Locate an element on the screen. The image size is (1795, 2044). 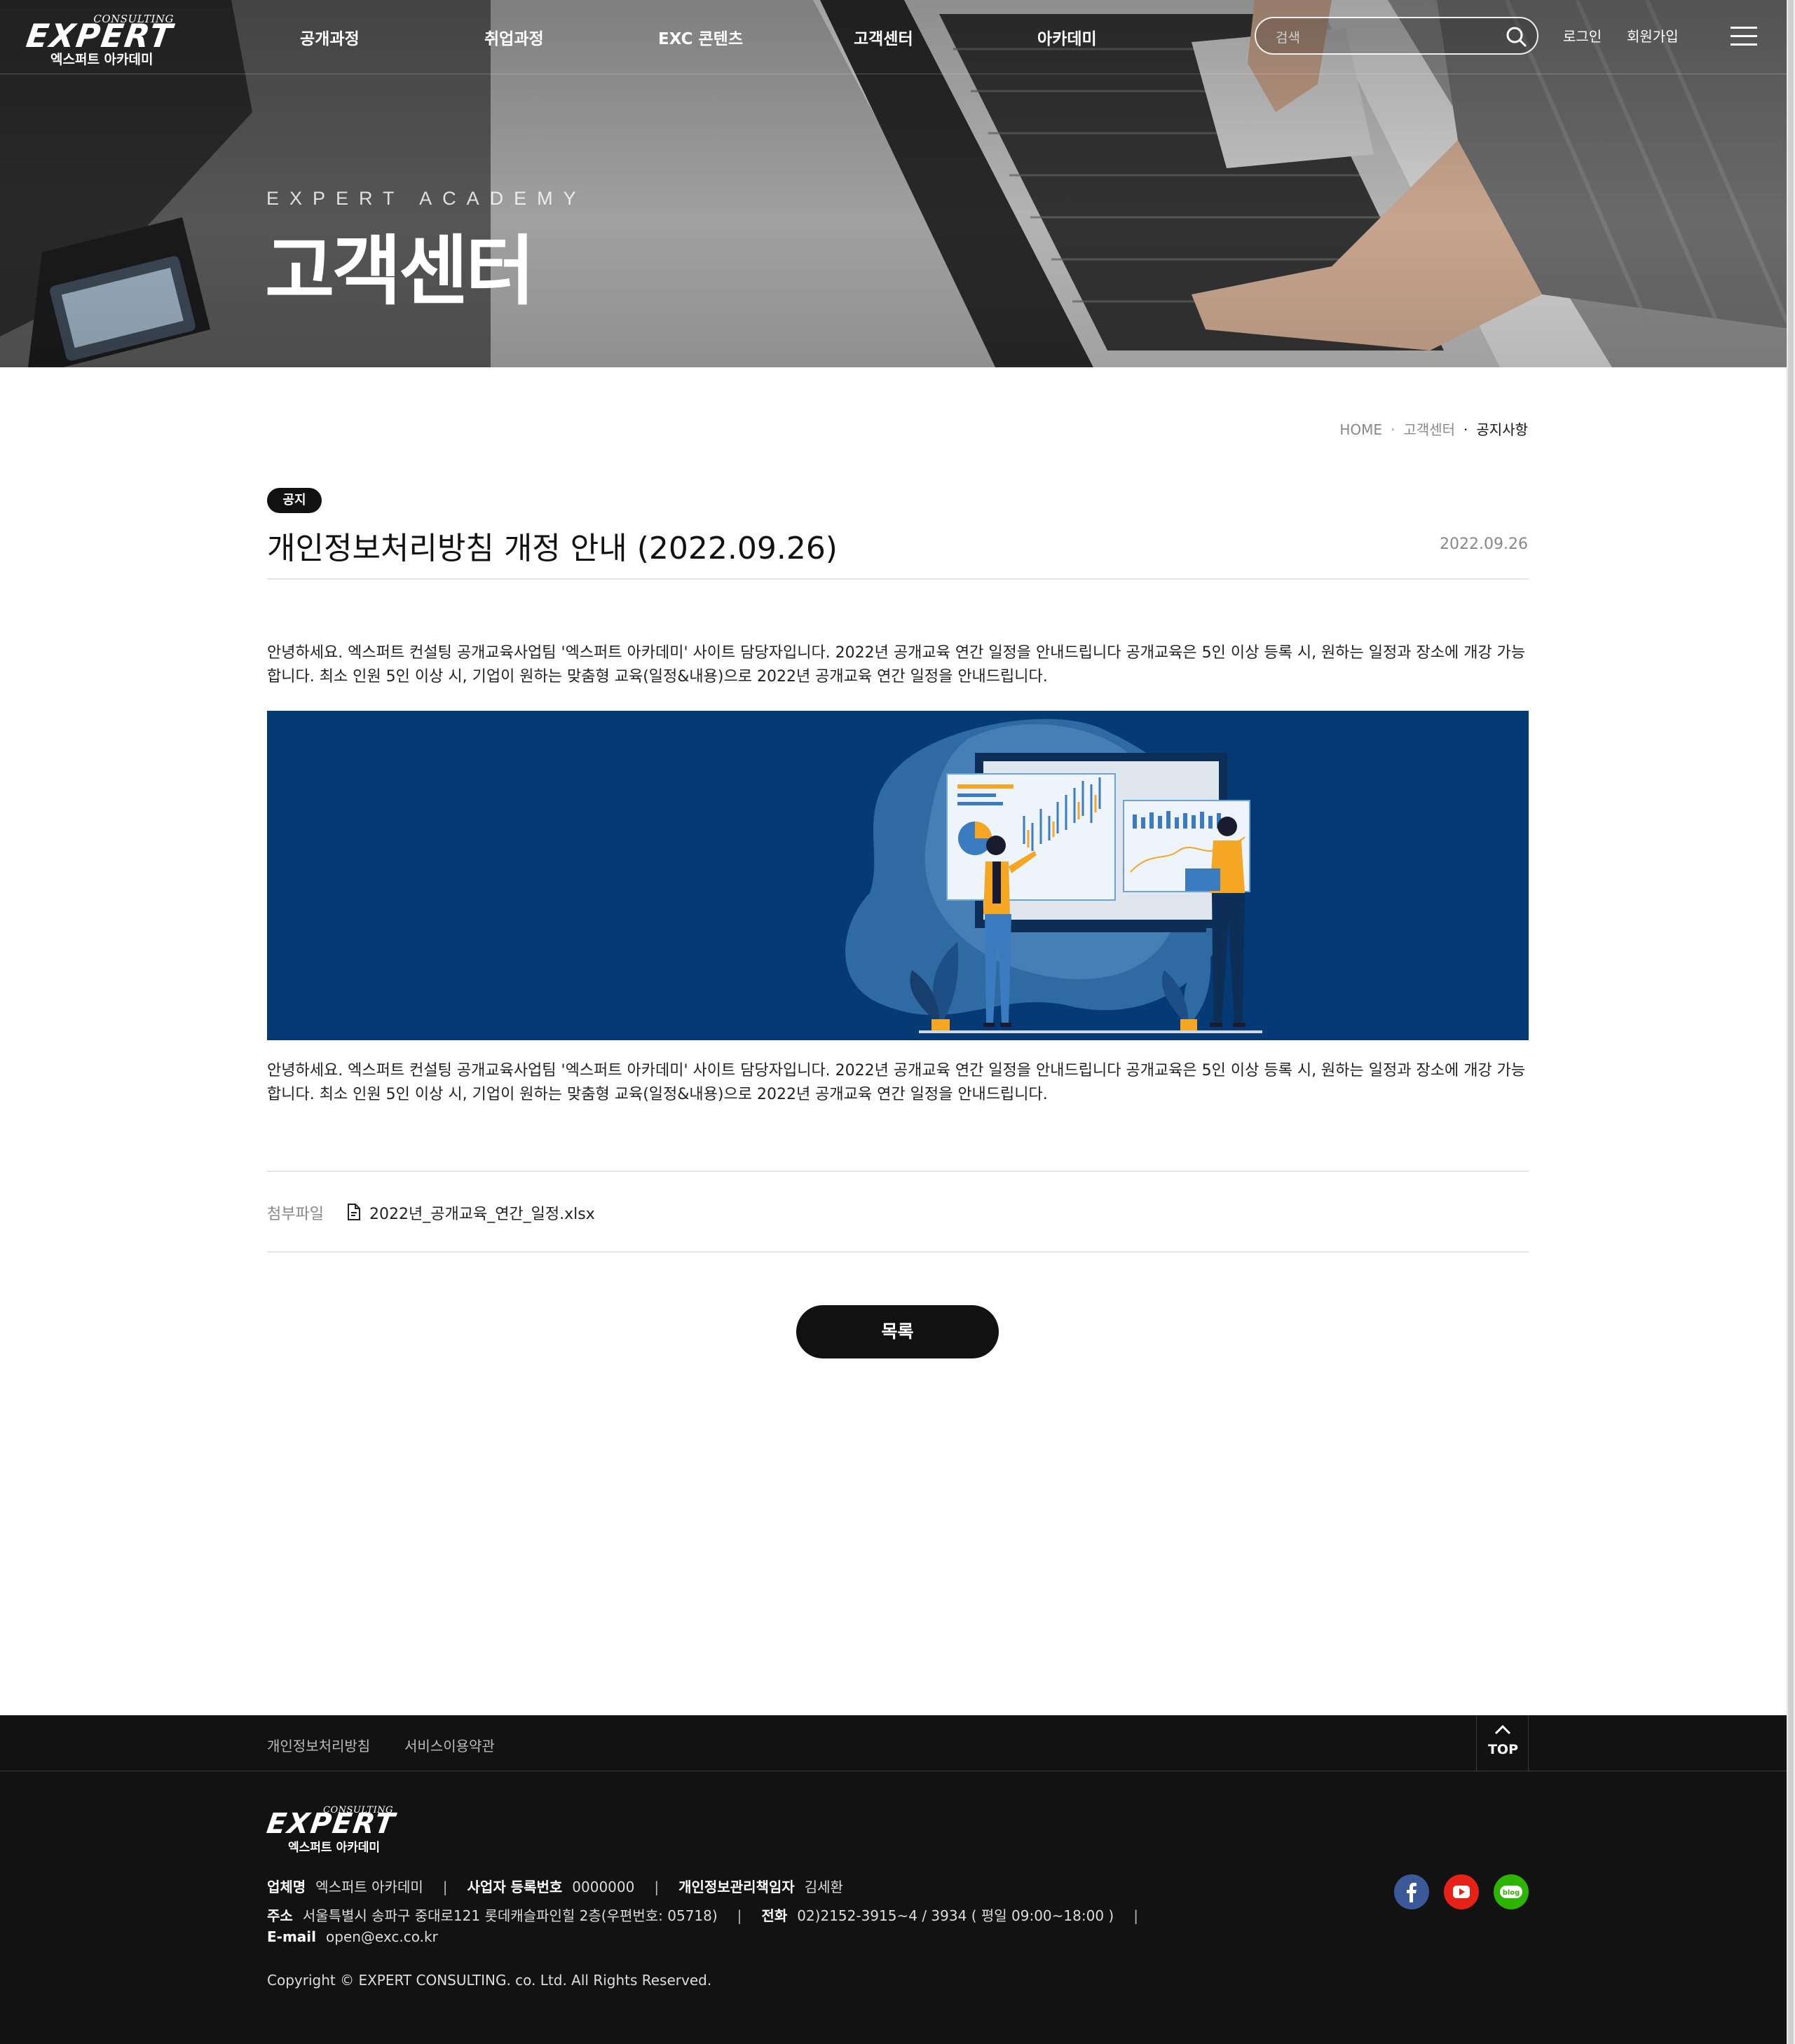
search-box: 검색 is located at coordinates (1396, 36).